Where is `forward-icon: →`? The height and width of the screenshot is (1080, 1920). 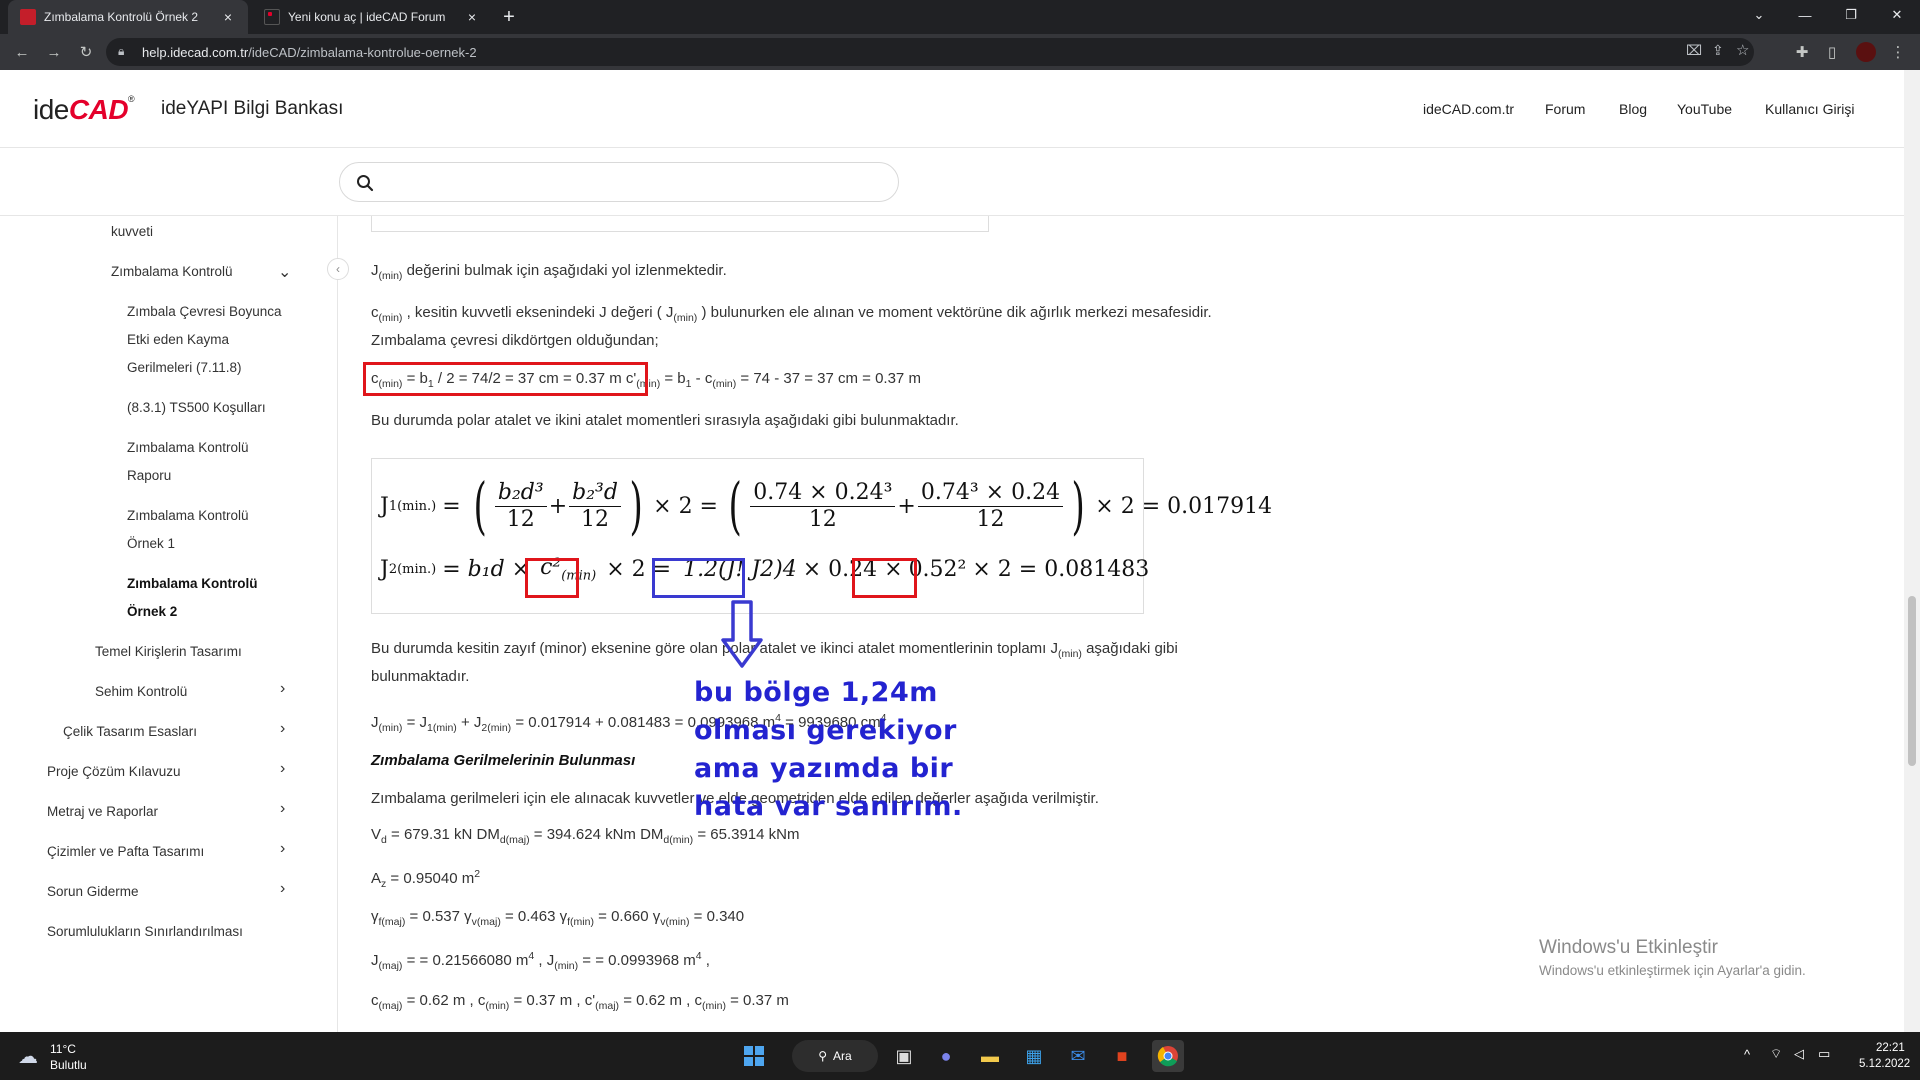 forward-icon: → is located at coordinates (54, 52).